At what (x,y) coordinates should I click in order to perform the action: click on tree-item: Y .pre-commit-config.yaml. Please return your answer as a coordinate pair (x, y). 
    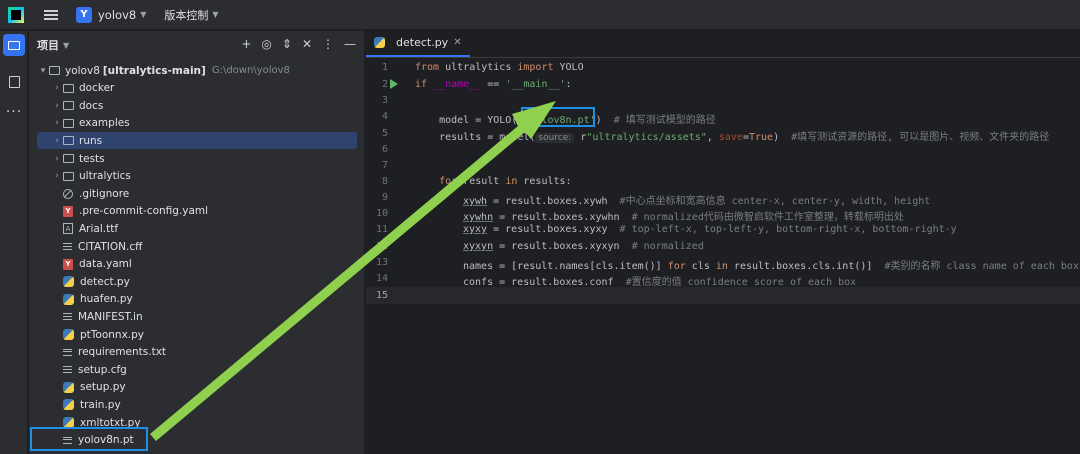
    Looking at the image, I should click on (197, 211).